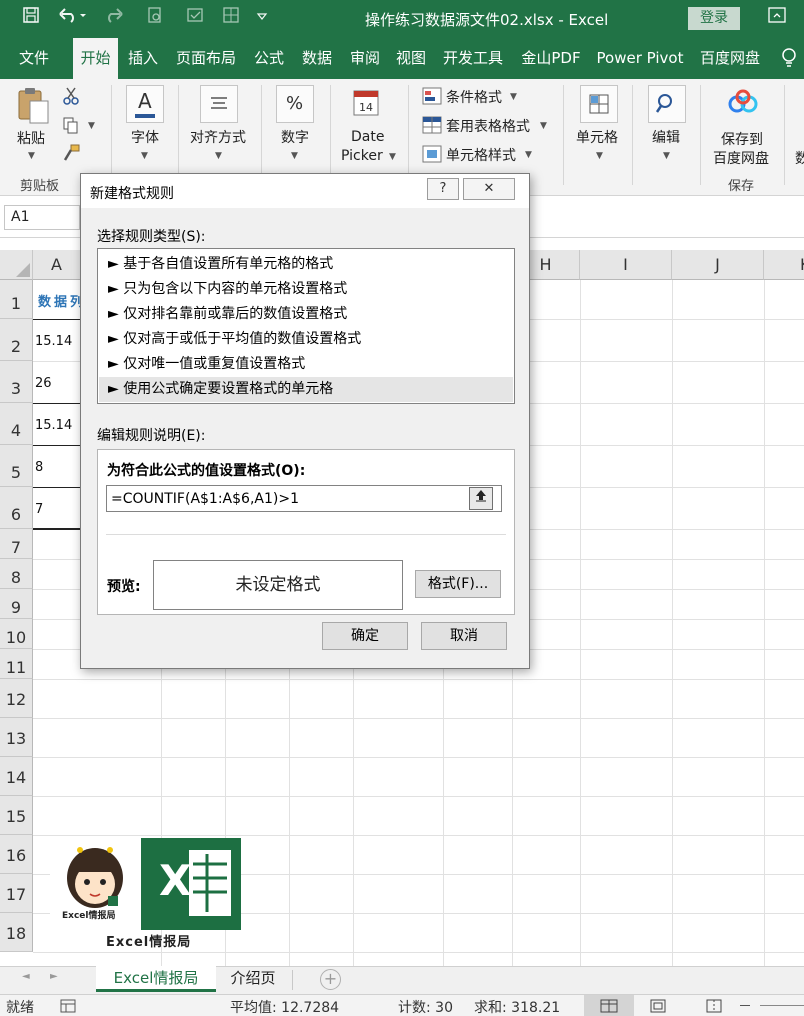 This screenshot has height=1016, width=804. I want to click on collapse-dialog-icon, so click(481, 498).